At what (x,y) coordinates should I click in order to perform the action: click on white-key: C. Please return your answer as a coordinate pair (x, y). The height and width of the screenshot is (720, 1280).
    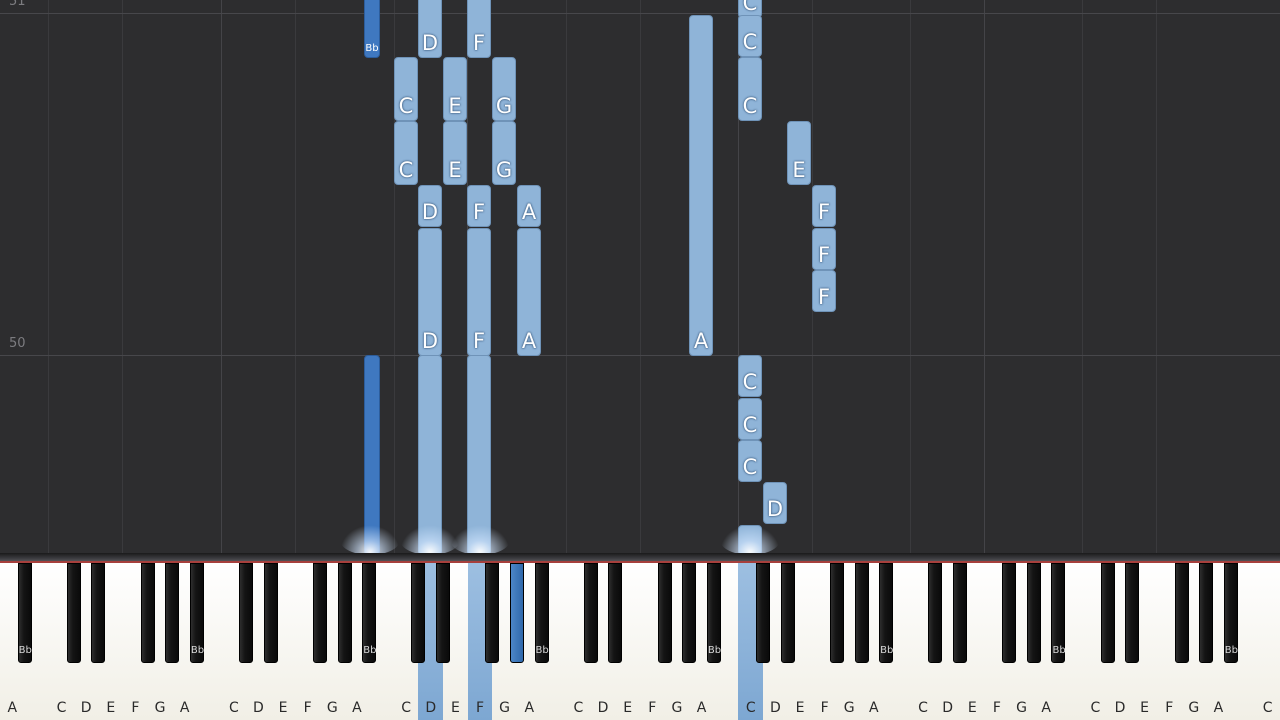
    Looking at the image, I should click on (1267, 641).